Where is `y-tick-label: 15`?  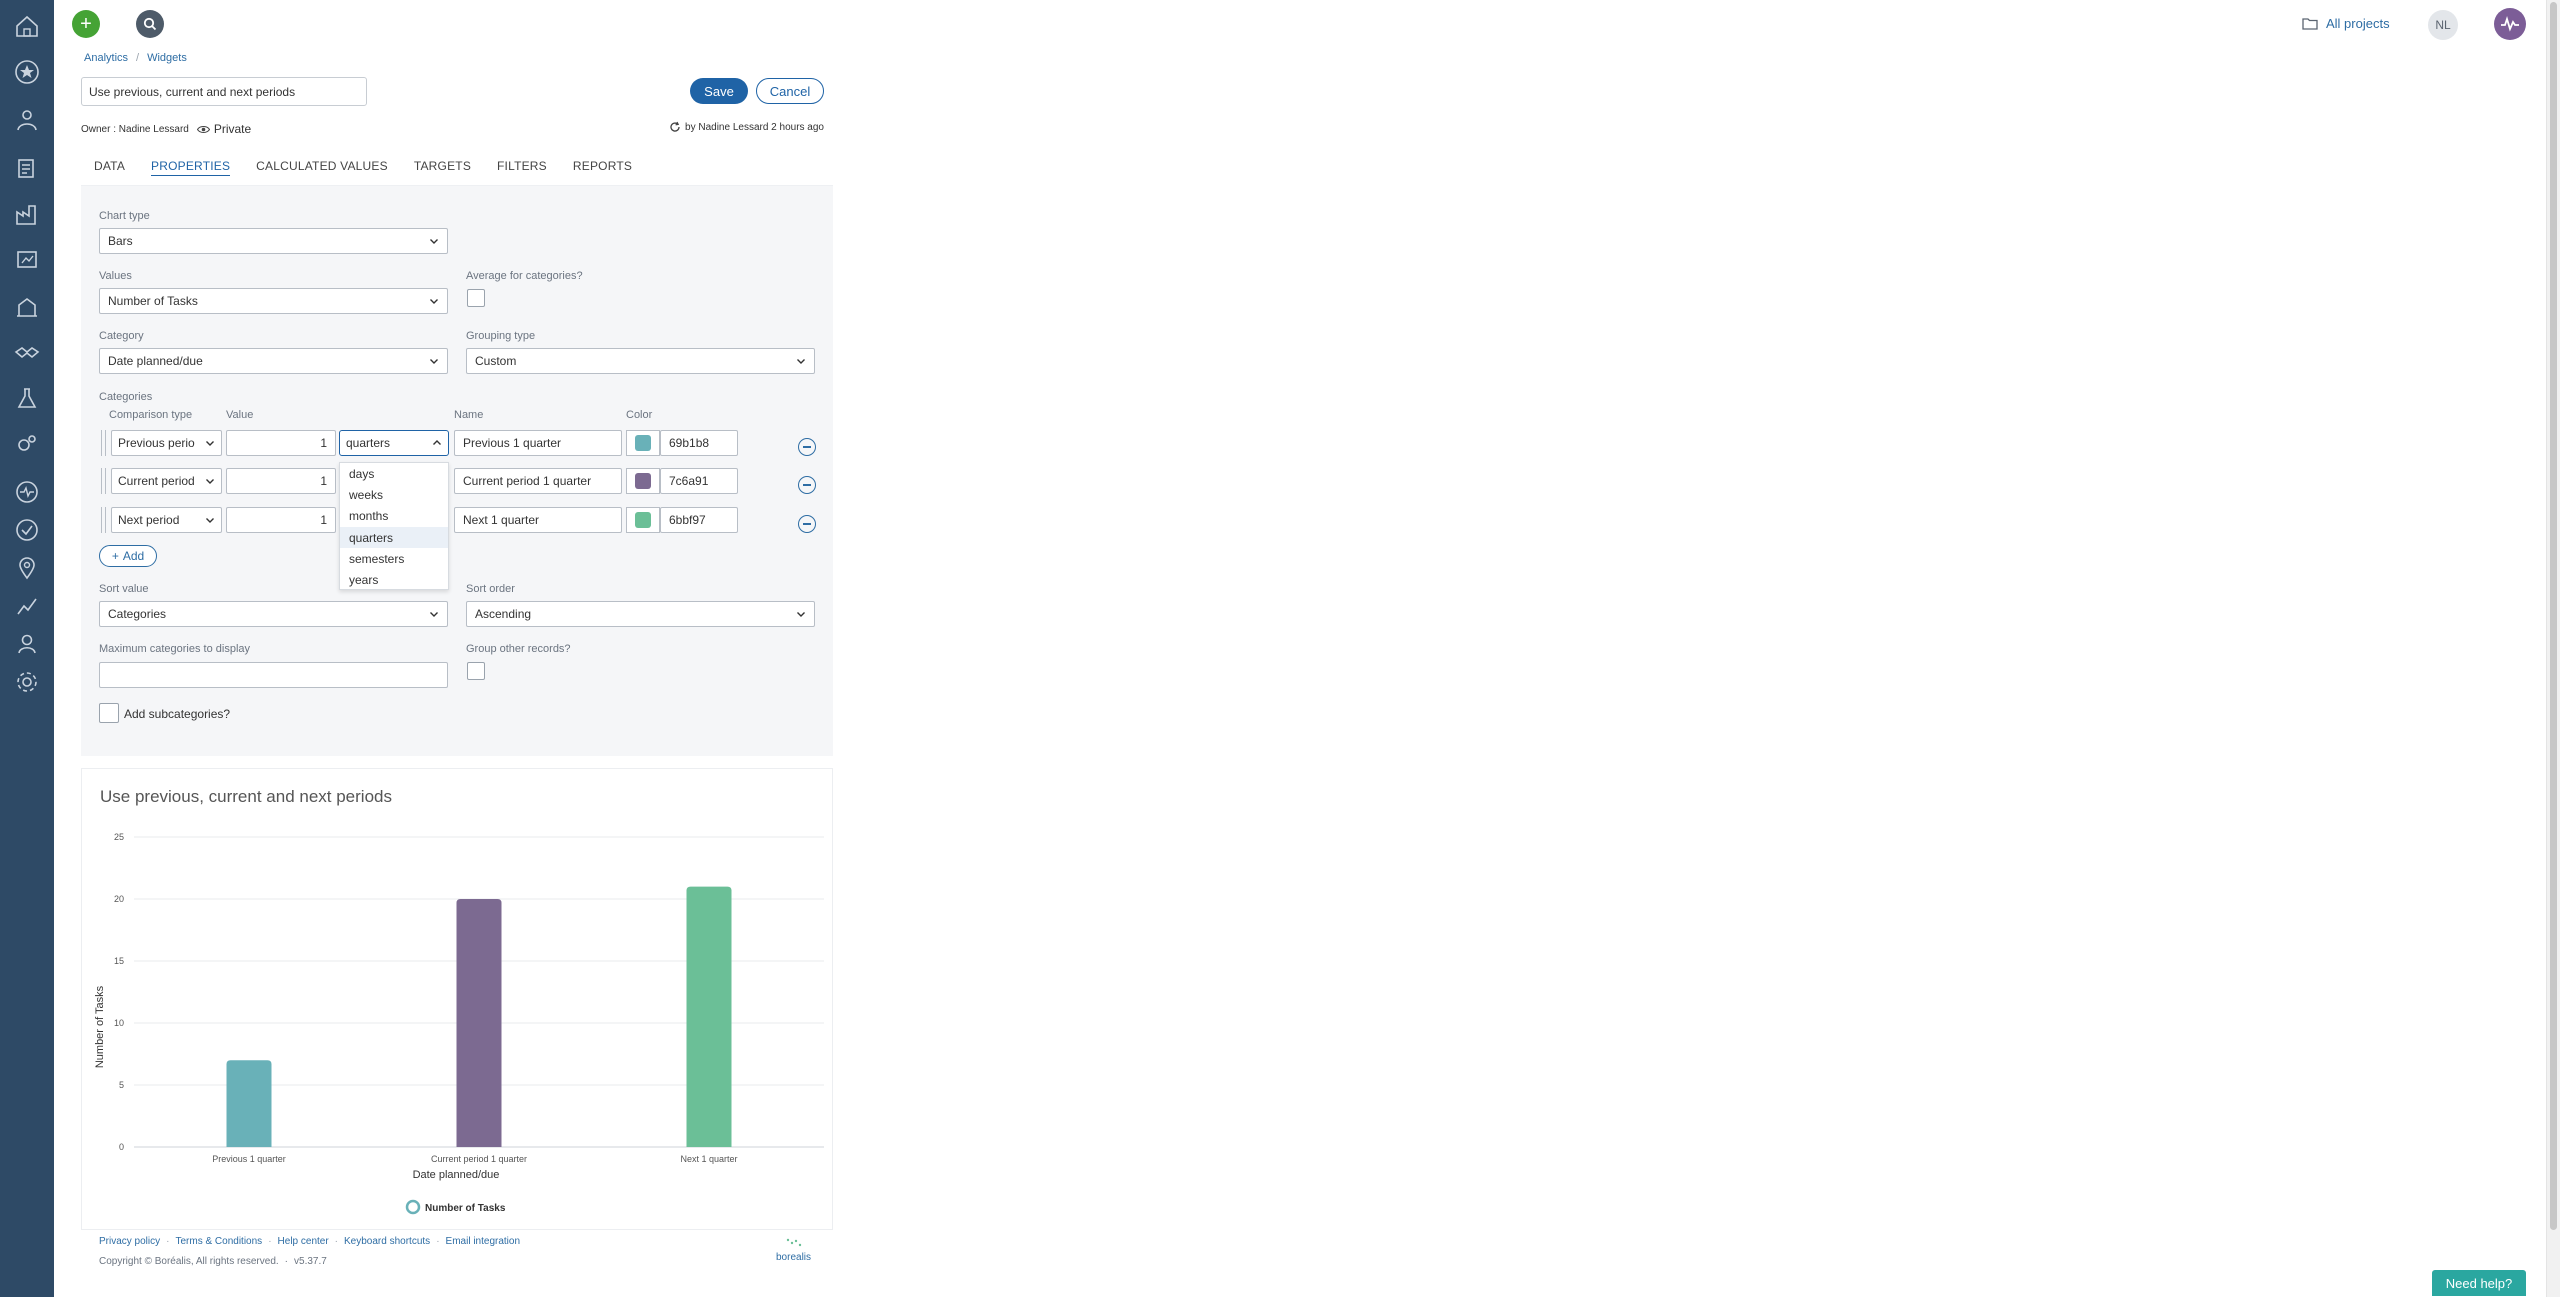 y-tick-label: 15 is located at coordinates (119, 961).